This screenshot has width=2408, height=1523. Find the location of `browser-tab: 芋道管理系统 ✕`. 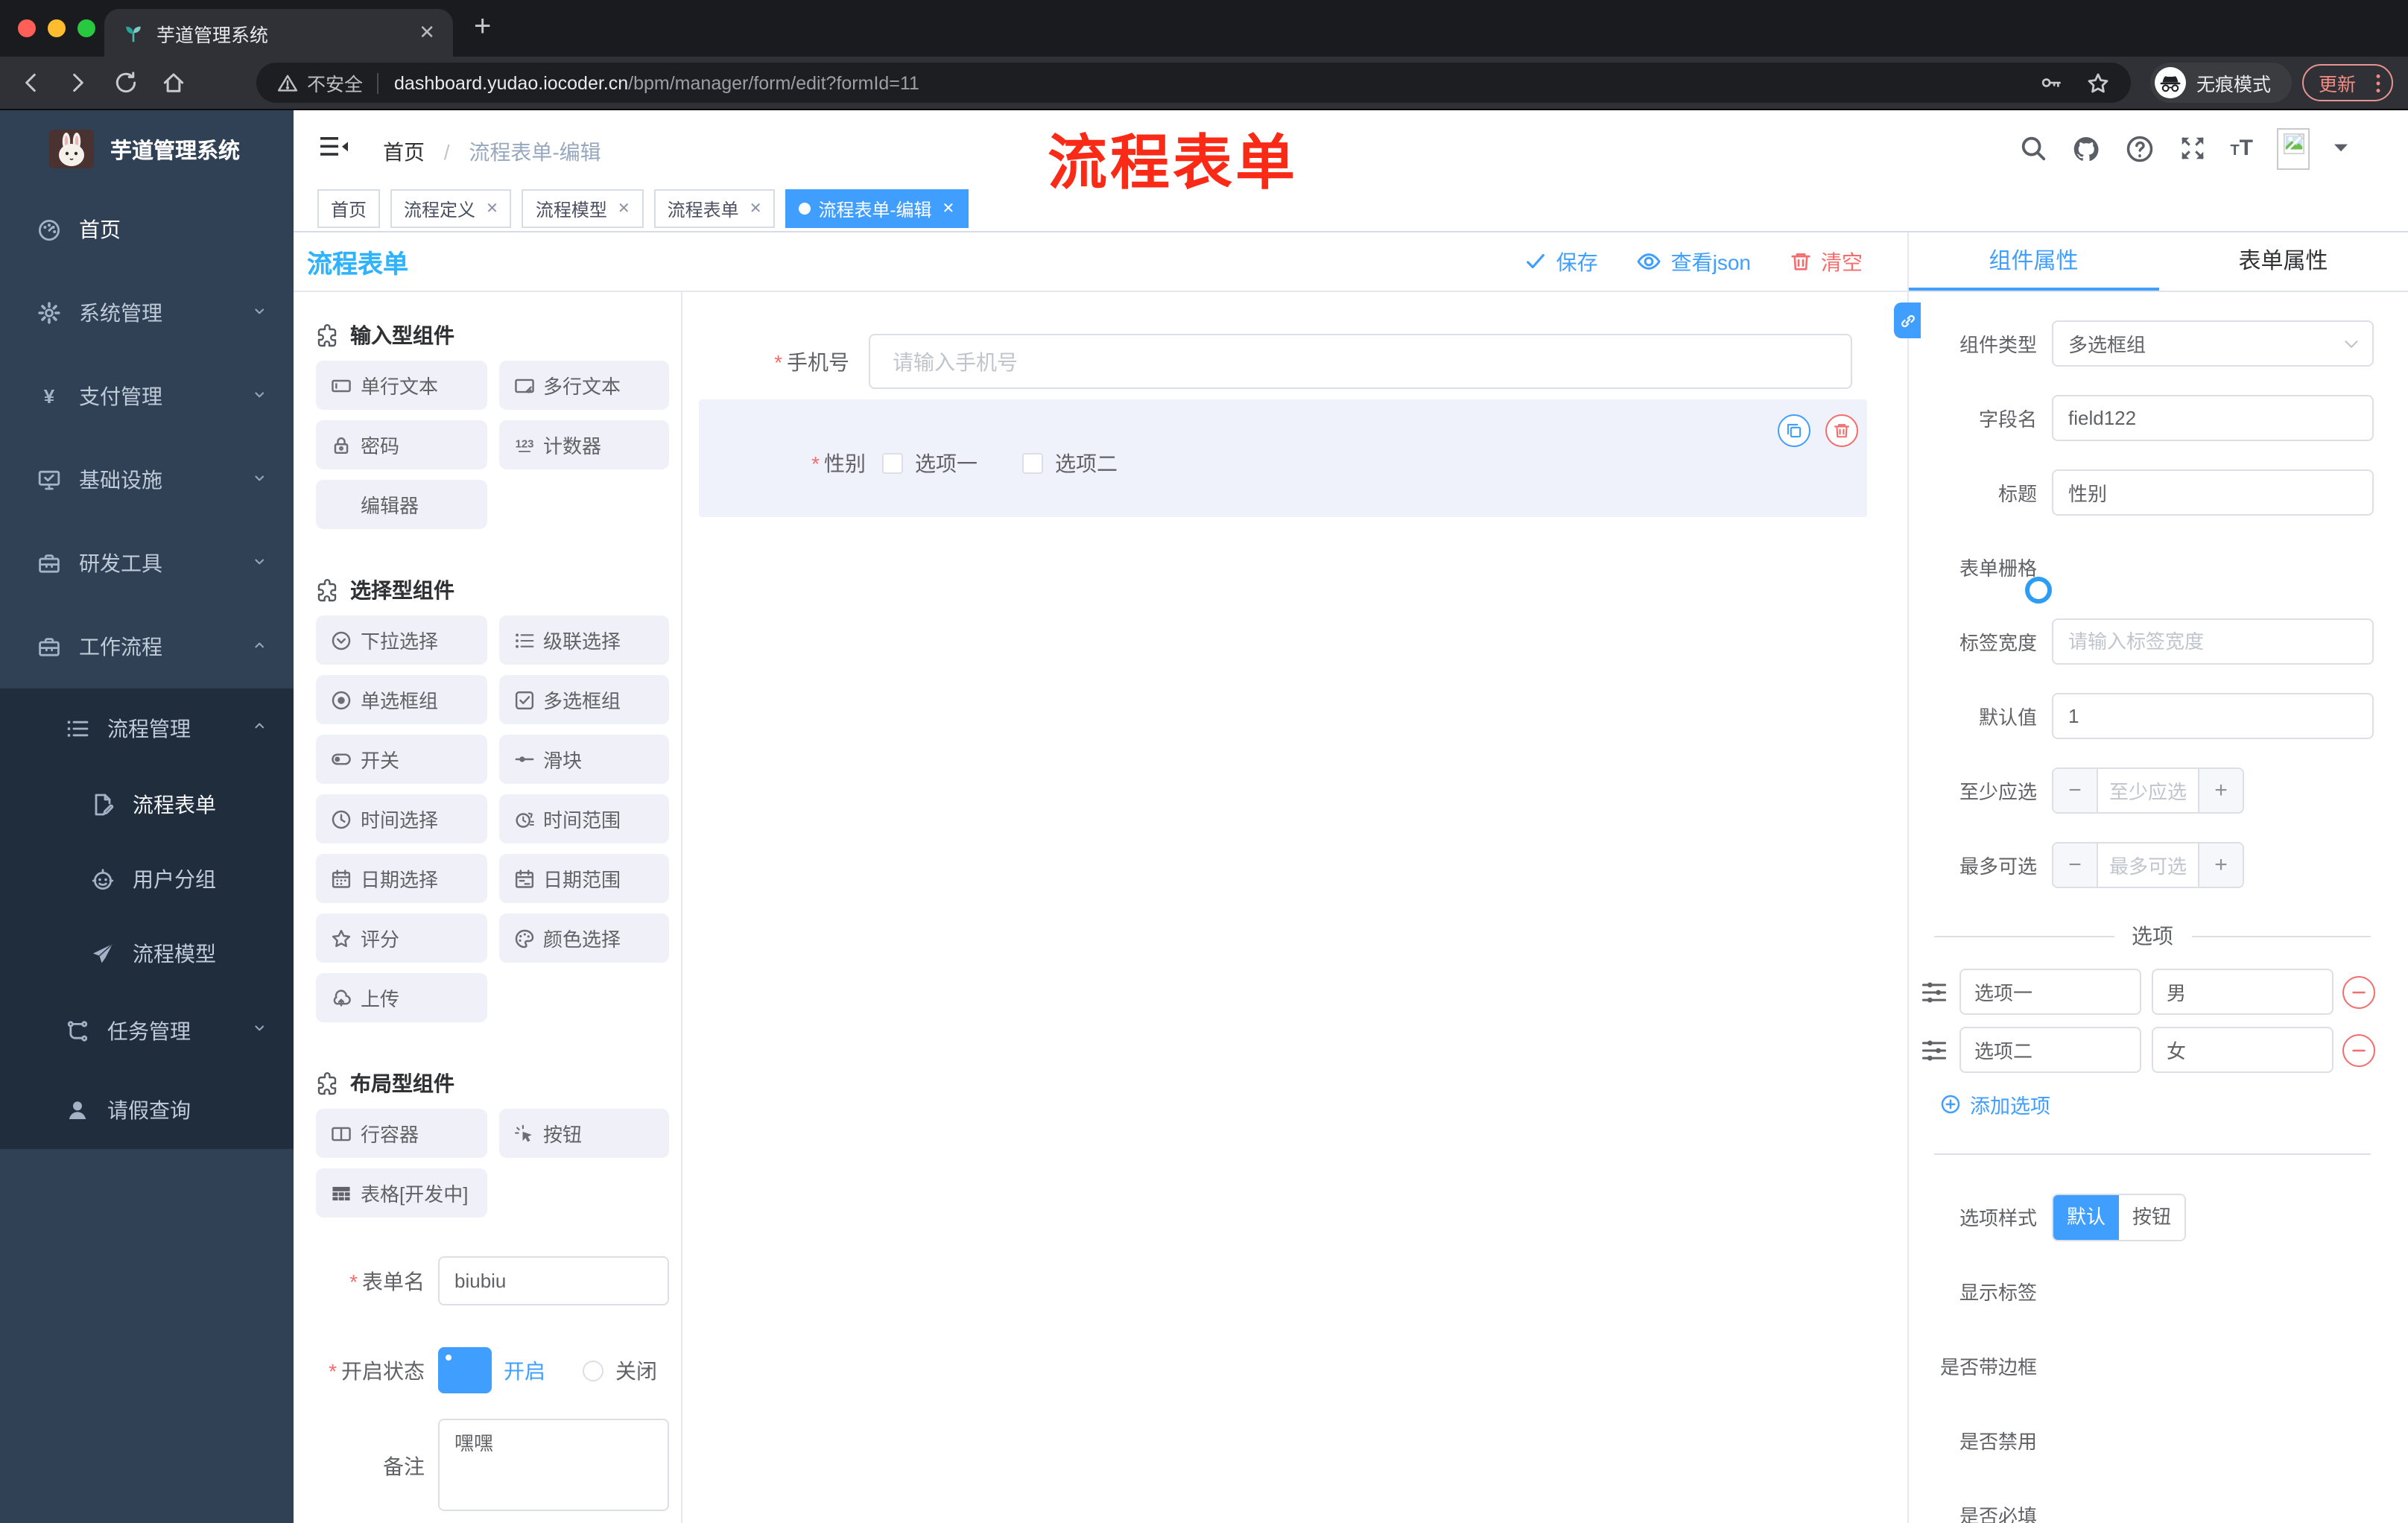

browser-tab: 芋道管理系统 ✕ is located at coordinates (278, 33).